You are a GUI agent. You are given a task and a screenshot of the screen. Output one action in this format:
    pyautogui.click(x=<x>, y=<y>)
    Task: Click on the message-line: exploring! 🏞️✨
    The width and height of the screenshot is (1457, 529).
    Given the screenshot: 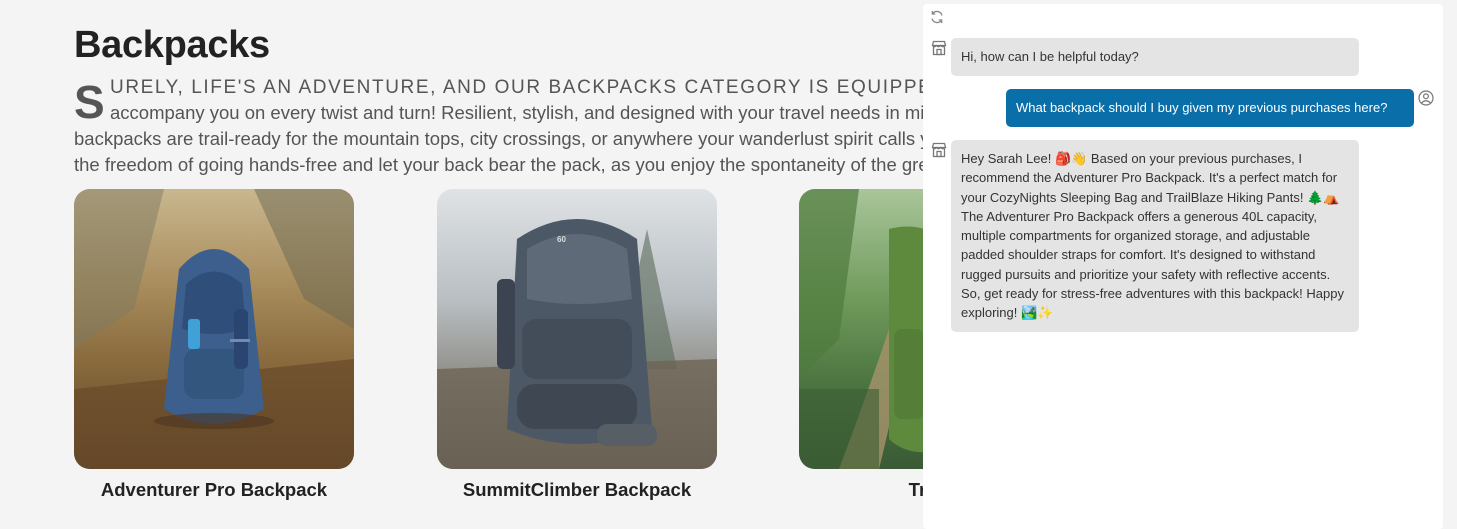 What is the action you would take?
    pyautogui.click(x=1007, y=313)
    